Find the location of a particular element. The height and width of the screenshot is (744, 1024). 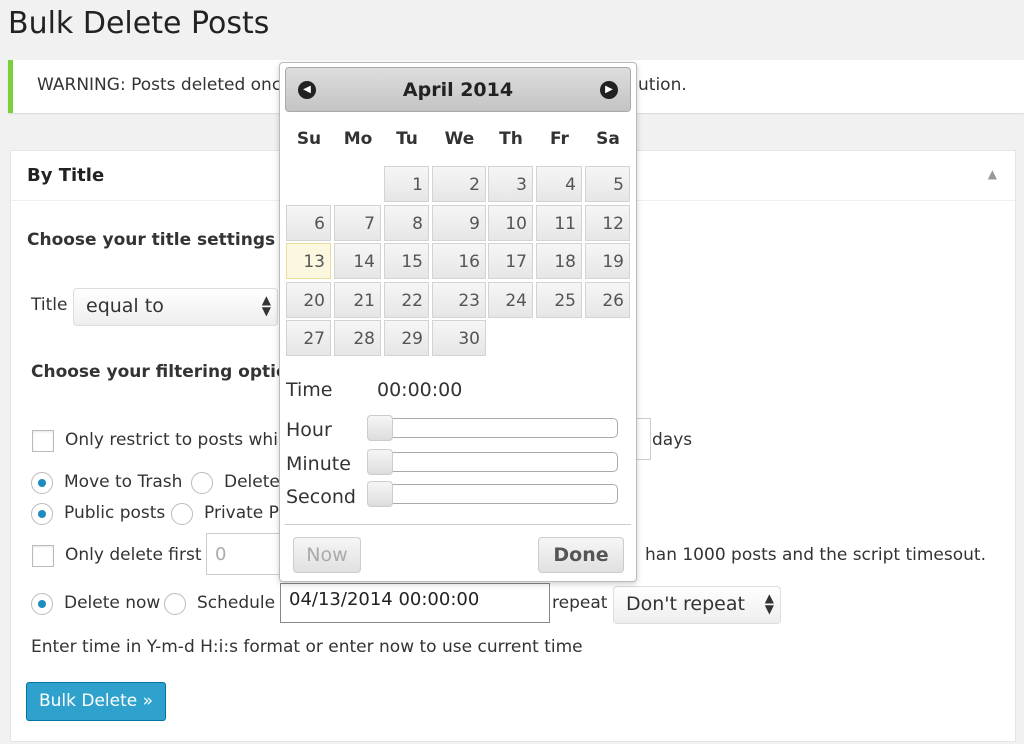

title-settings-heading: Choose your title settings is located at coordinates (151, 240).